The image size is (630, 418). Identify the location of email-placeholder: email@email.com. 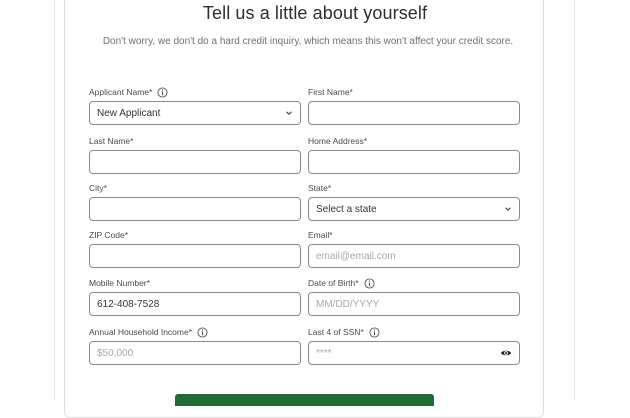
(356, 256).